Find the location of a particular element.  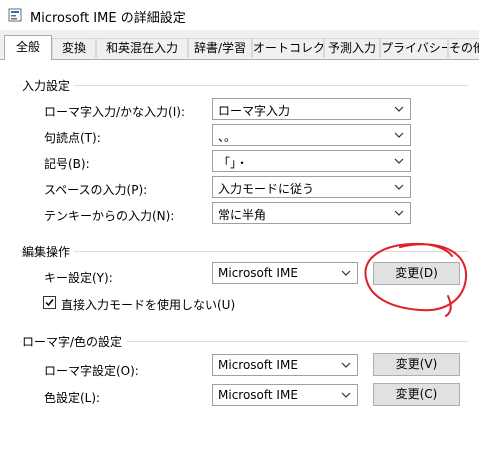

tab-autocorrect: オートコレクト is located at coordinates (288, 48).